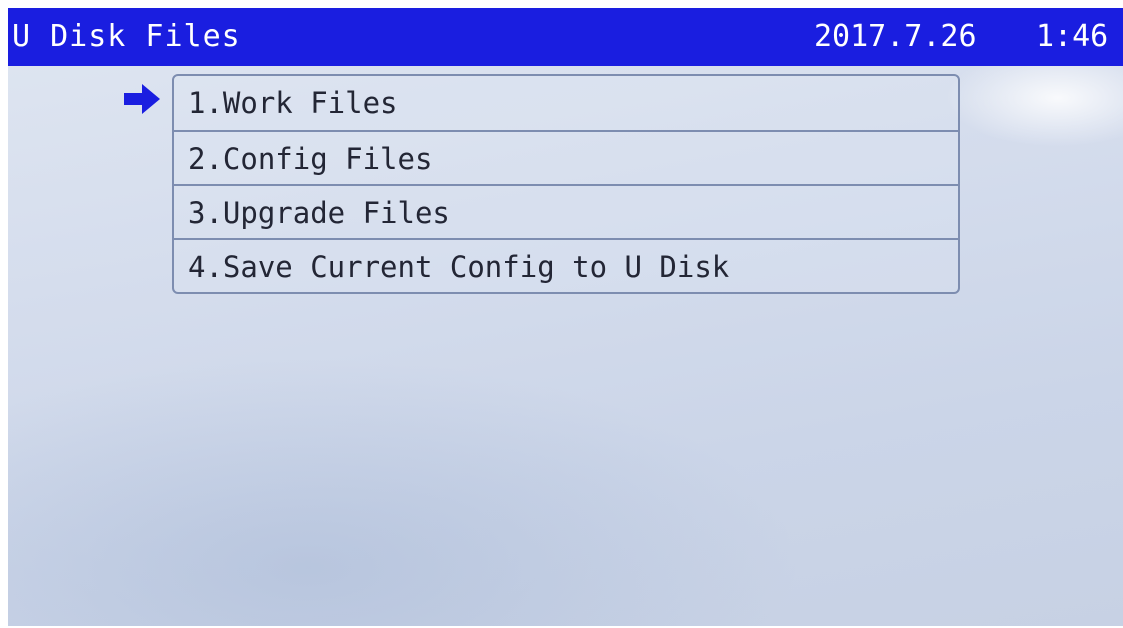  What do you see at coordinates (1072, 36) in the screenshot?
I see `time-display: 1:46` at bounding box center [1072, 36].